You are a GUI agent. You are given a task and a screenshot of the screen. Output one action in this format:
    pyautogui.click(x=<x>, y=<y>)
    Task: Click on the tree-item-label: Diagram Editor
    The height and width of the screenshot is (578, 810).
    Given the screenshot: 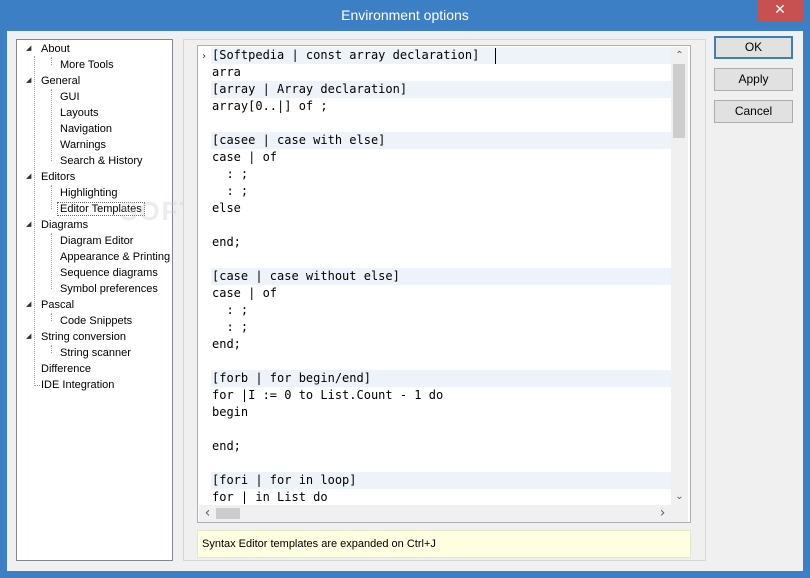 What is the action you would take?
    pyautogui.click(x=97, y=241)
    